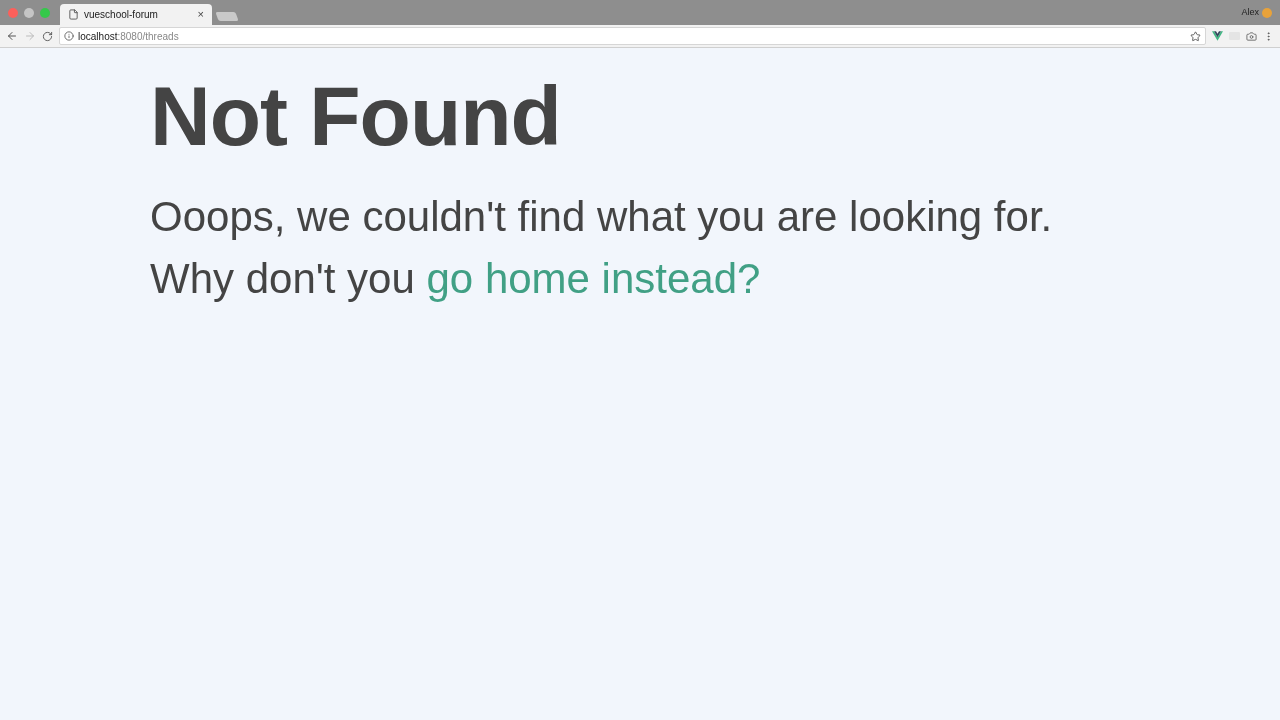 This screenshot has width=1280, height=720. I want to click on browser-tab: vueschool-forum ×, so click(136, 14).